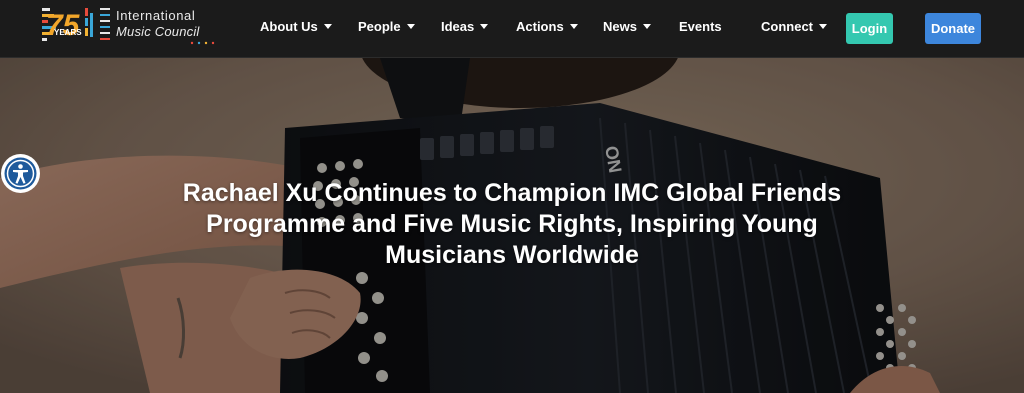 Image resolution: width=1024 pixels, height=393 pixels. I want to click on nav-connect: Connect, so click(794, 26).